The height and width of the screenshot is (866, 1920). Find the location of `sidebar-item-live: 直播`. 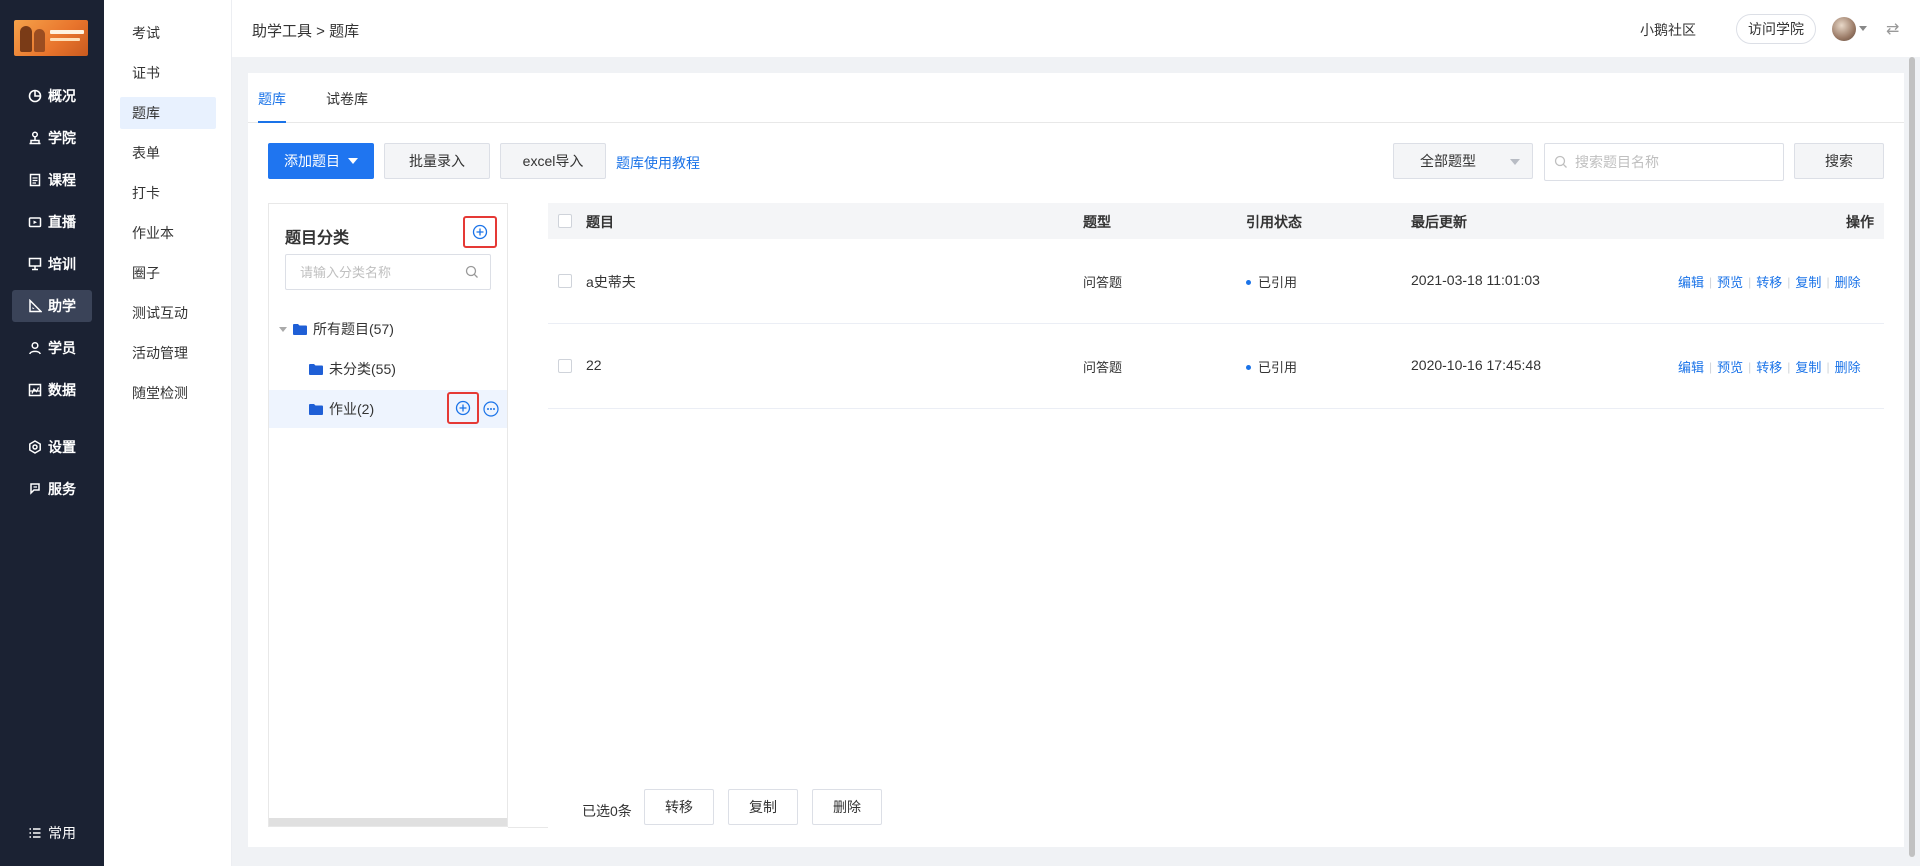

sidebar-item-live: 直播 is located at coordinates (52, 222).